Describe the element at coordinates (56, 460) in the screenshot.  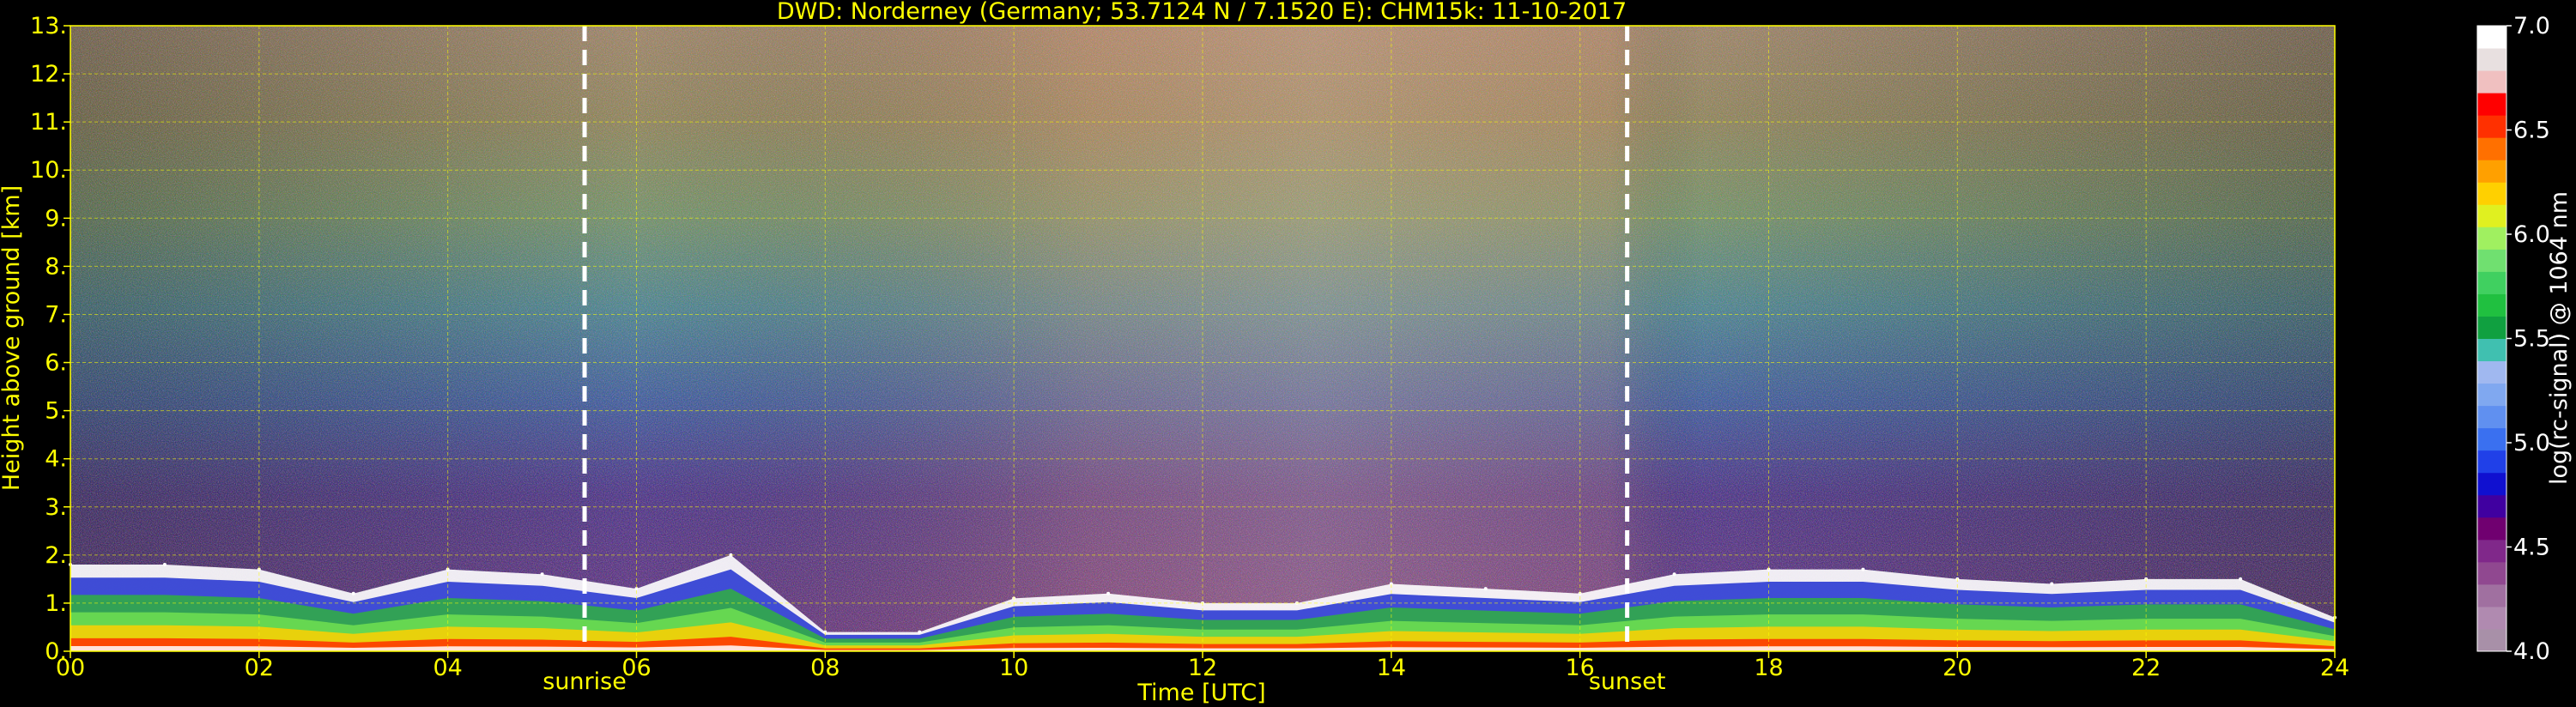
I see `y-tick-label: 4.` at that location.